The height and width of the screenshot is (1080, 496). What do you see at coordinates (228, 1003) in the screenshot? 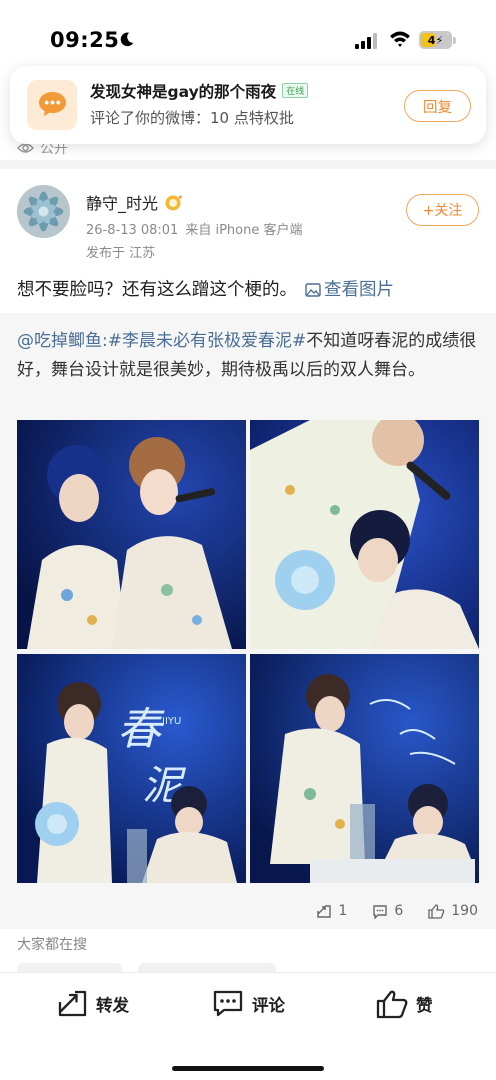
I see `comment-bubble-icon` at bounding box center [228, 1003].